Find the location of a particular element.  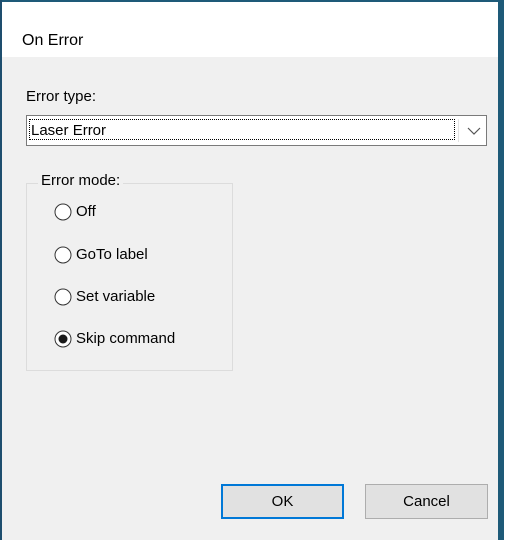

radio-off-label: Off is located at coordinates (86, 211).